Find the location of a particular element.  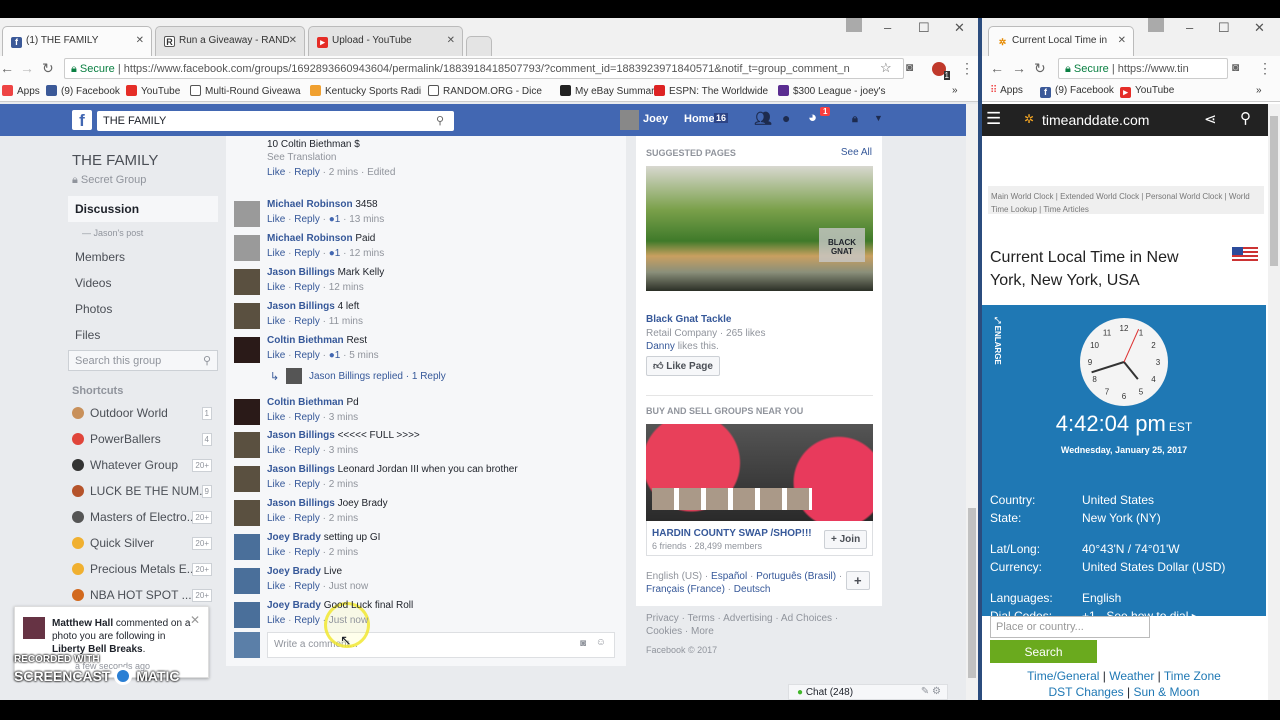

footer-link: Time/General is located at coordinates (1063, 676).